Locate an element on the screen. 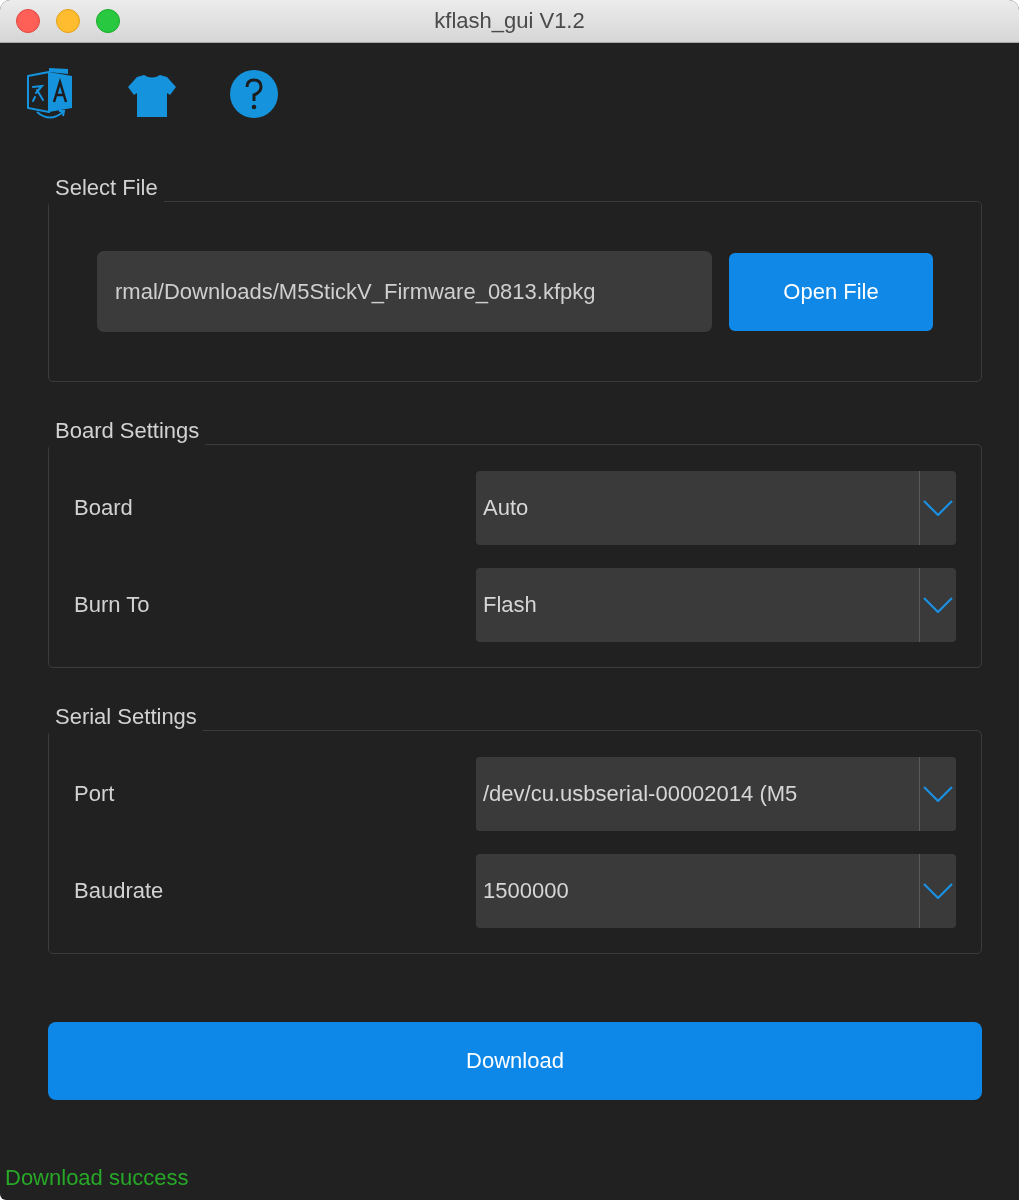 Image resolution: width=1034 pixels, height=1200 pixels. download-button: Download is located at coordinates (515, 1061).